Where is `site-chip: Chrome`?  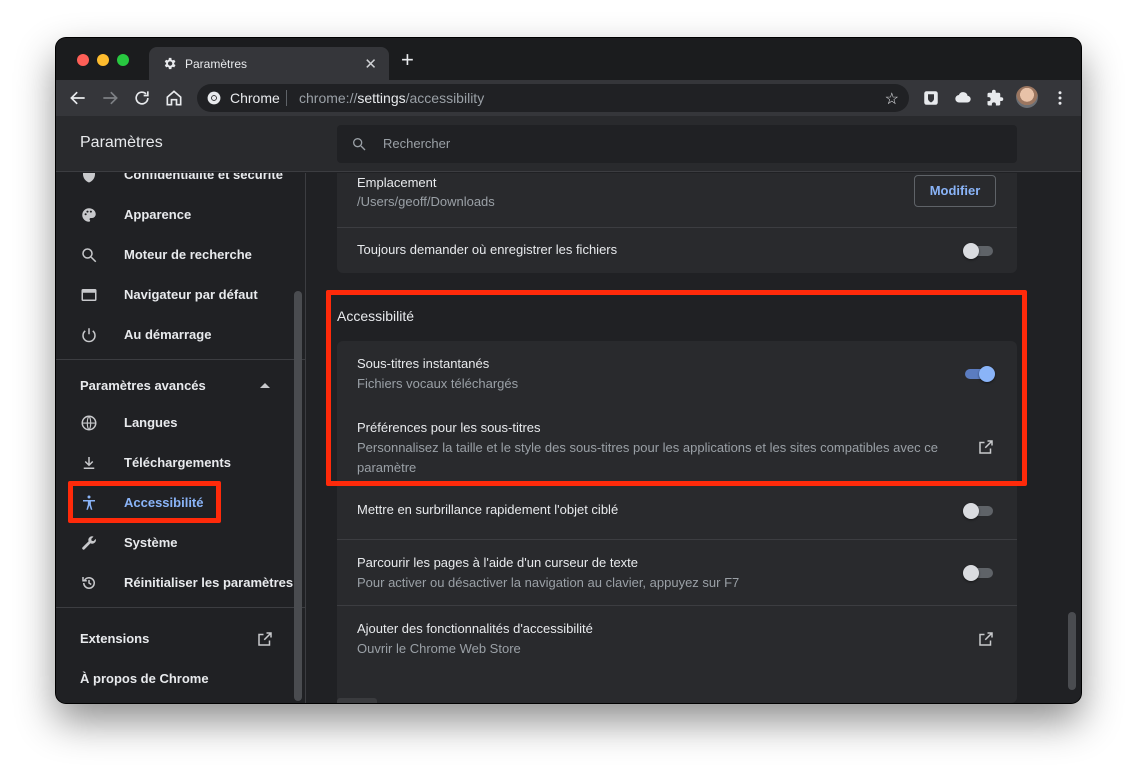 site-chip: Chrome is located at coordinates (255, 98).